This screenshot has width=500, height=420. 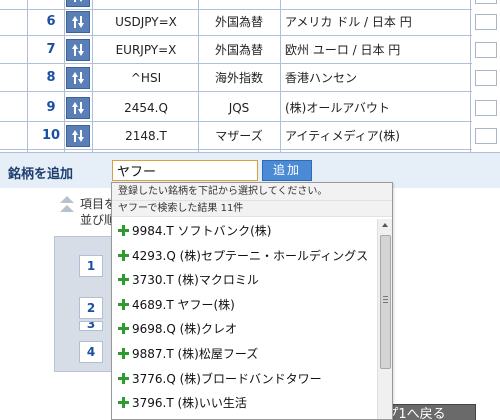 I want to click on table-row: 8 ^HSI 海外指数 香港ハンセン, so click(x=248, y=78).